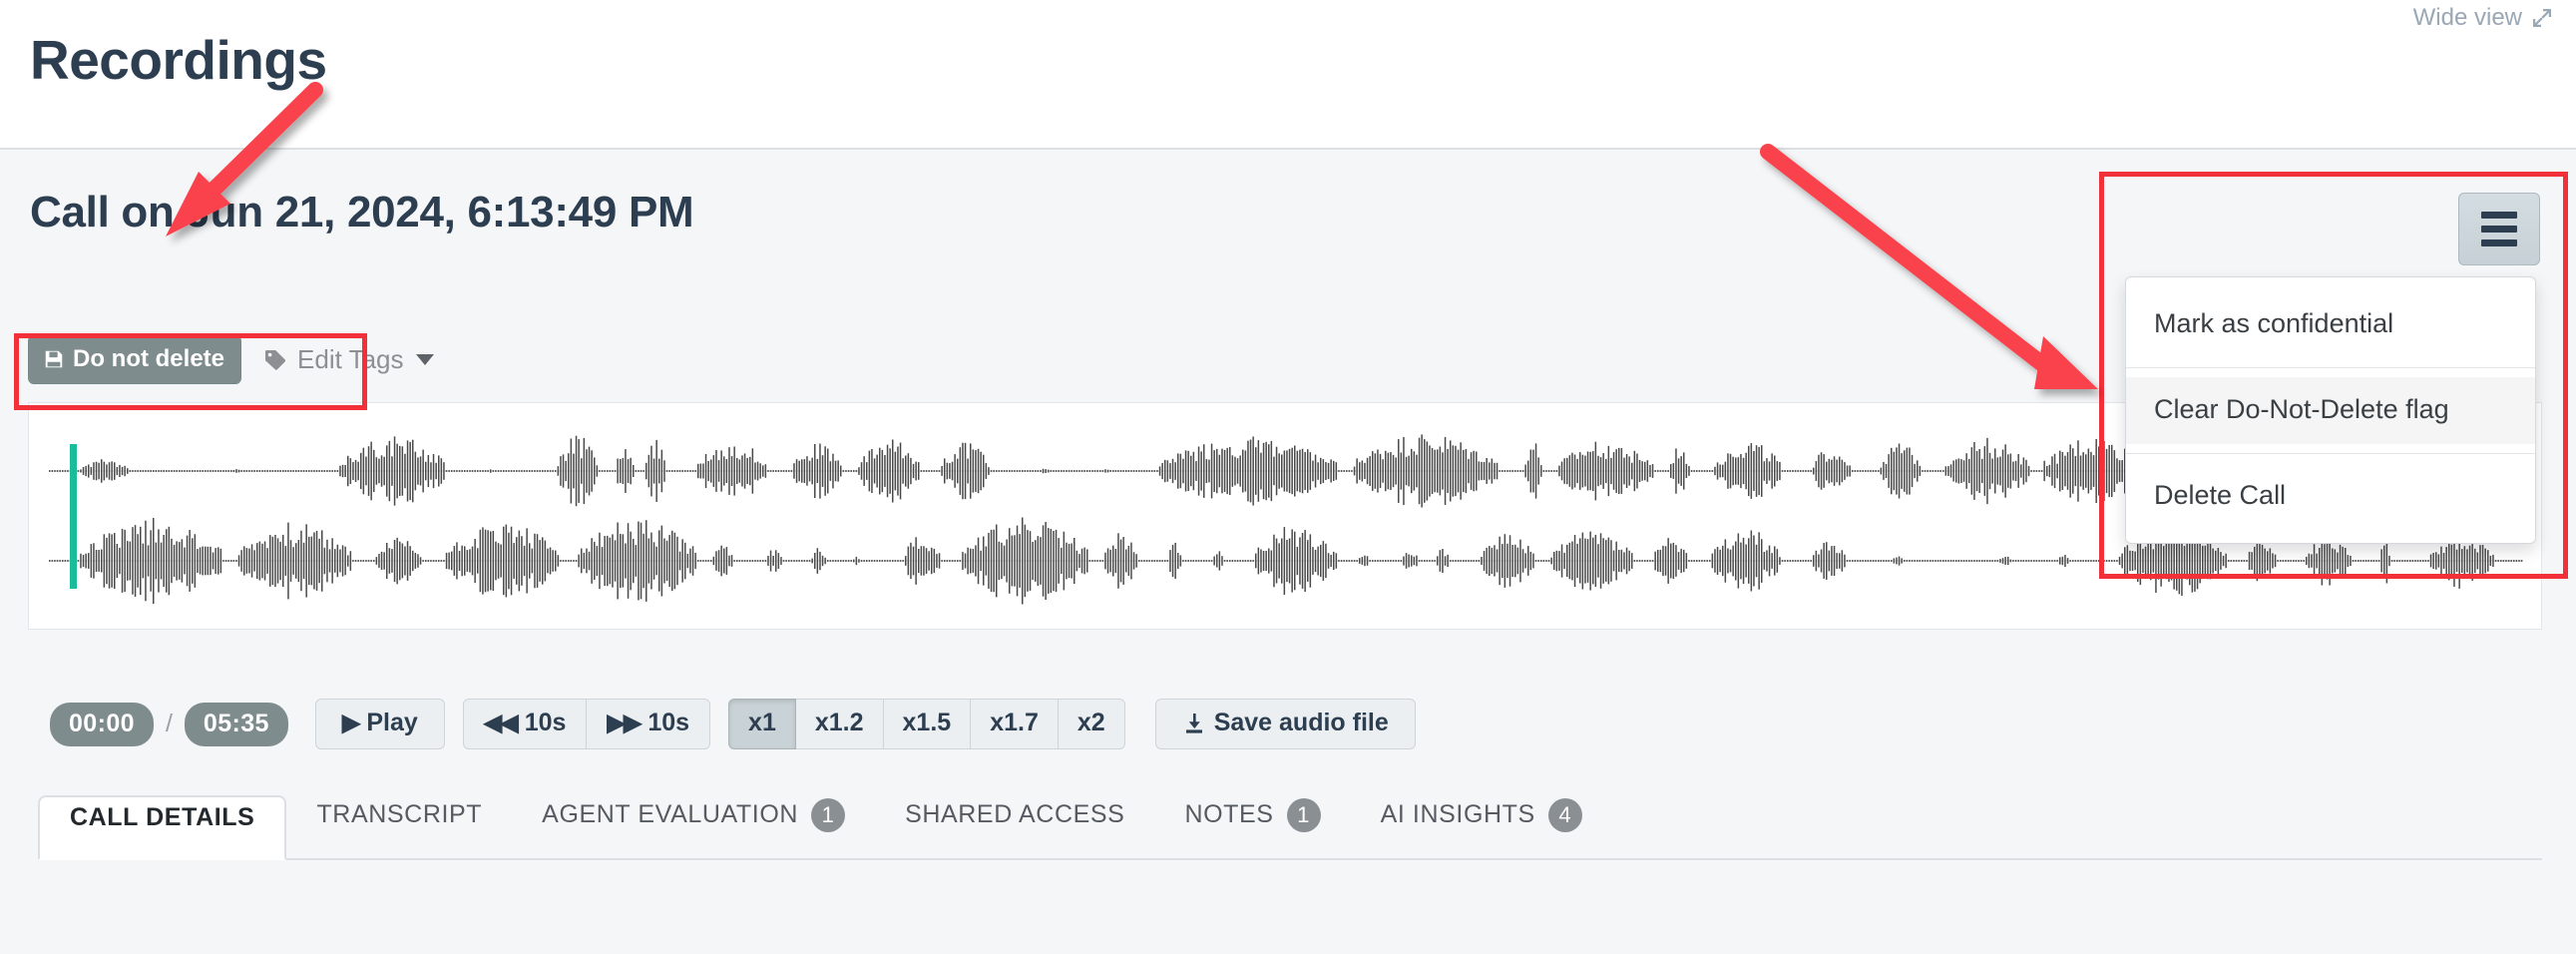  What do you see at coordinates (1229, 814) in the screenshot?
I see `tab-label: NOTES` at bounding box center [1229, 814].